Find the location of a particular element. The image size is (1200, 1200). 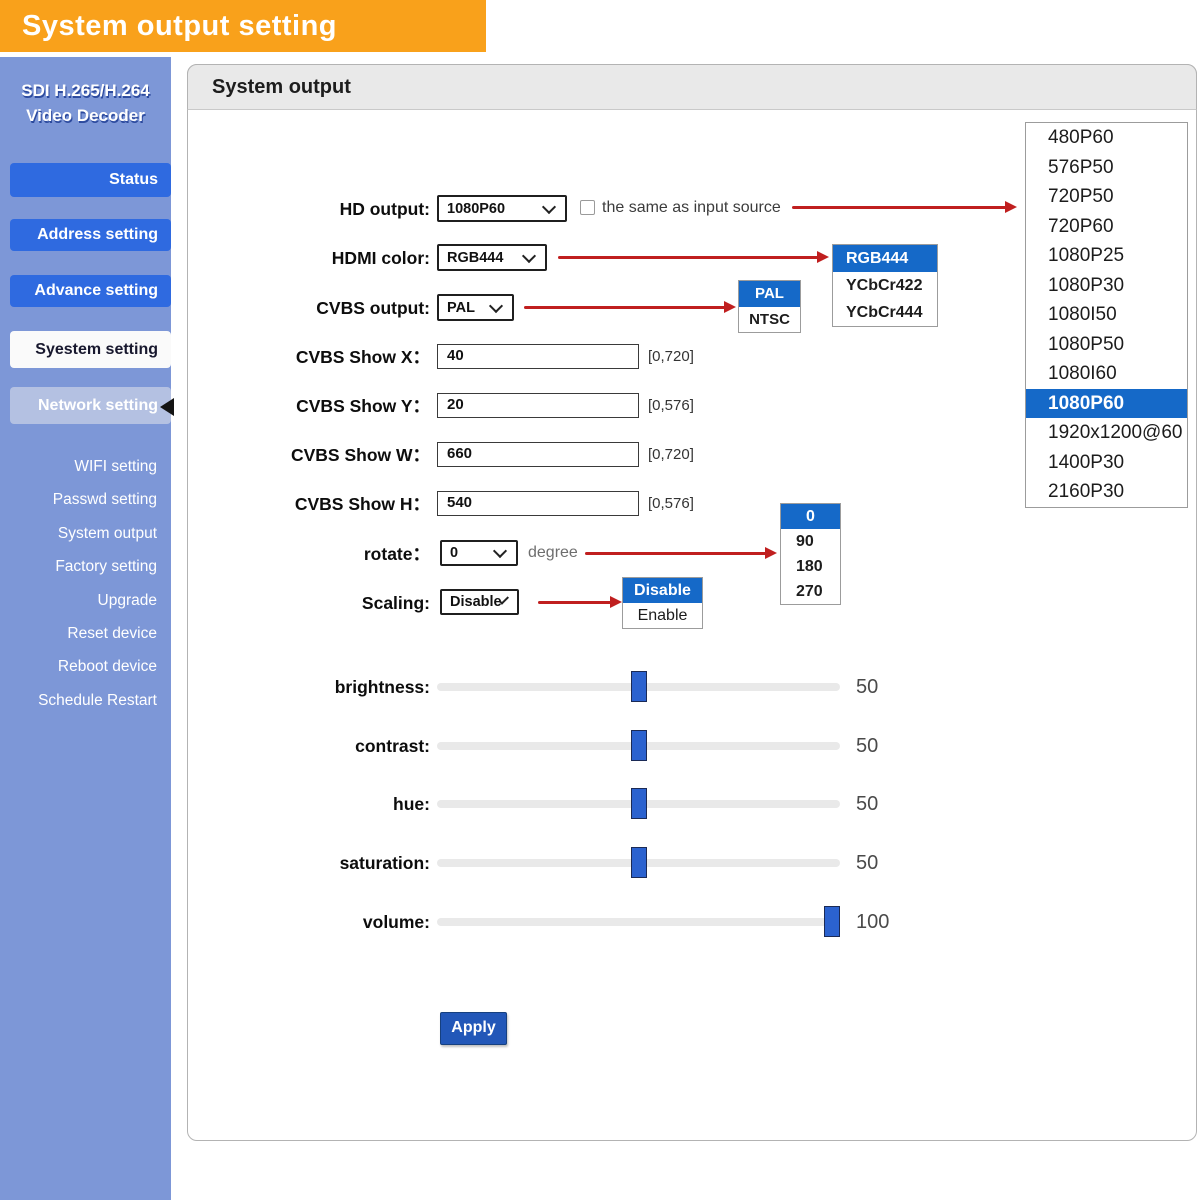

saturation-value: 50 is located at coordinates (867, 863).